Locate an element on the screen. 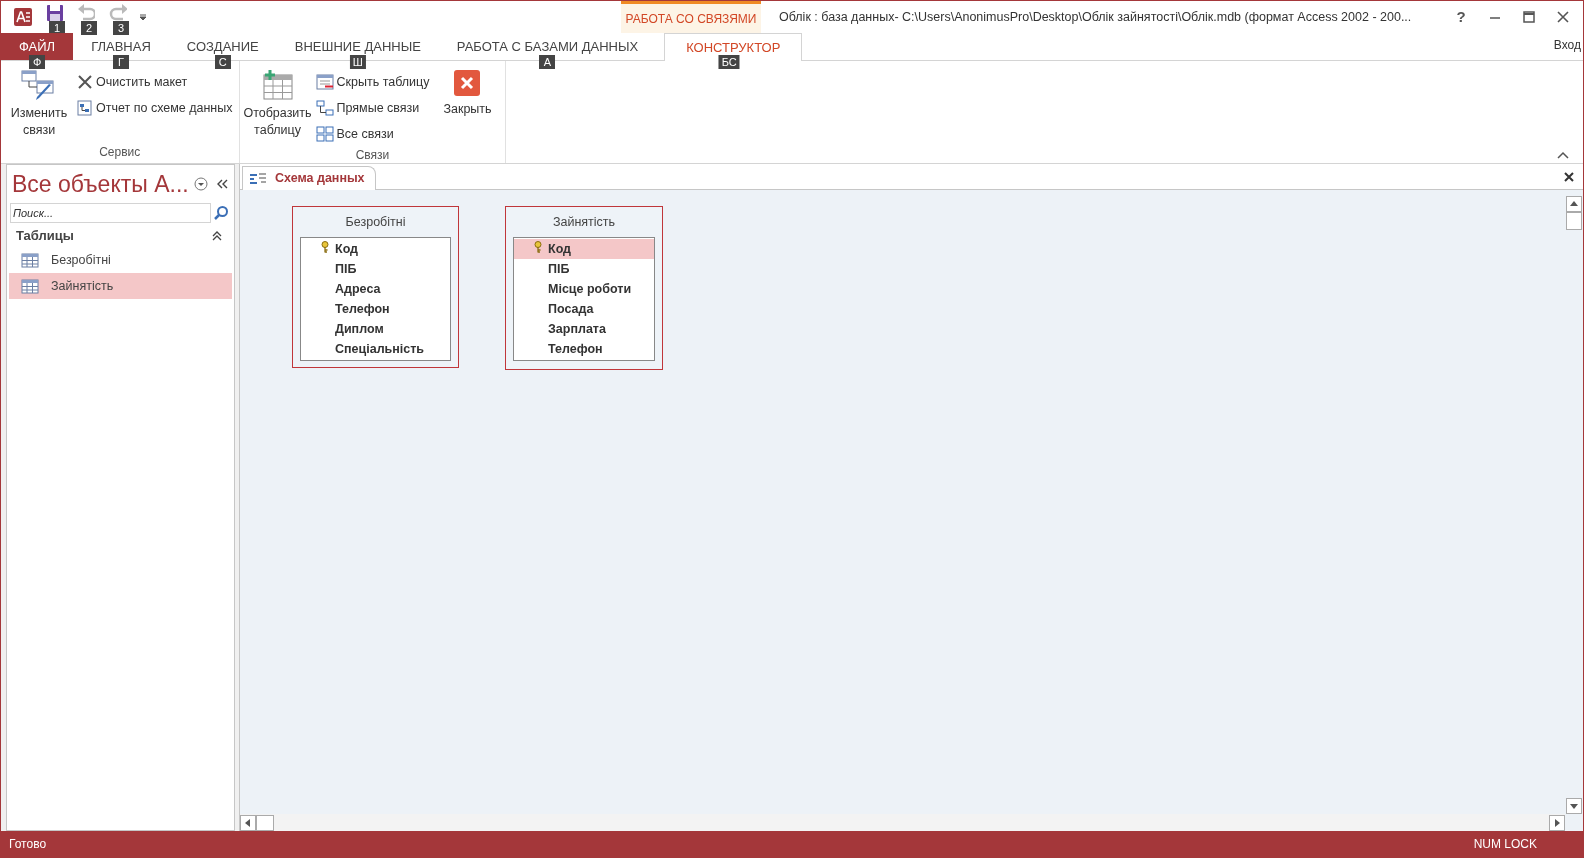 The image size is (1584, 858). arrow-up-icon is located at coordinates (1574, 204).